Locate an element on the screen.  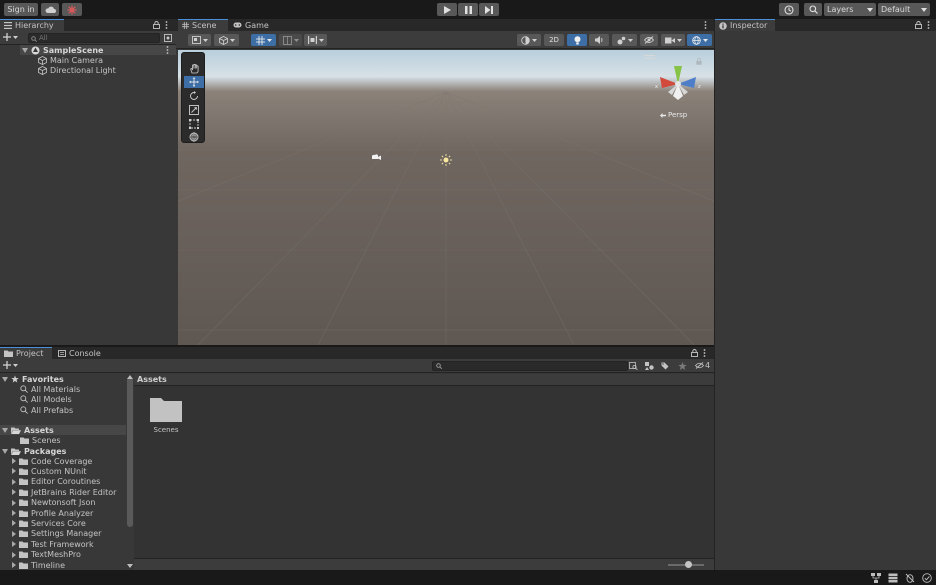
step-button is located at coordinates (489, 9).